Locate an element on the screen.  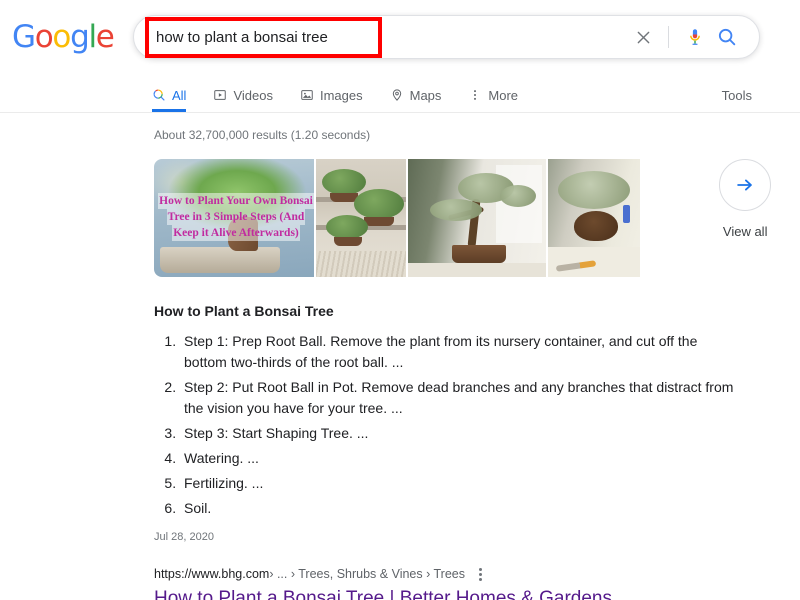
tab-all: All is located at coordinates (175, 95).